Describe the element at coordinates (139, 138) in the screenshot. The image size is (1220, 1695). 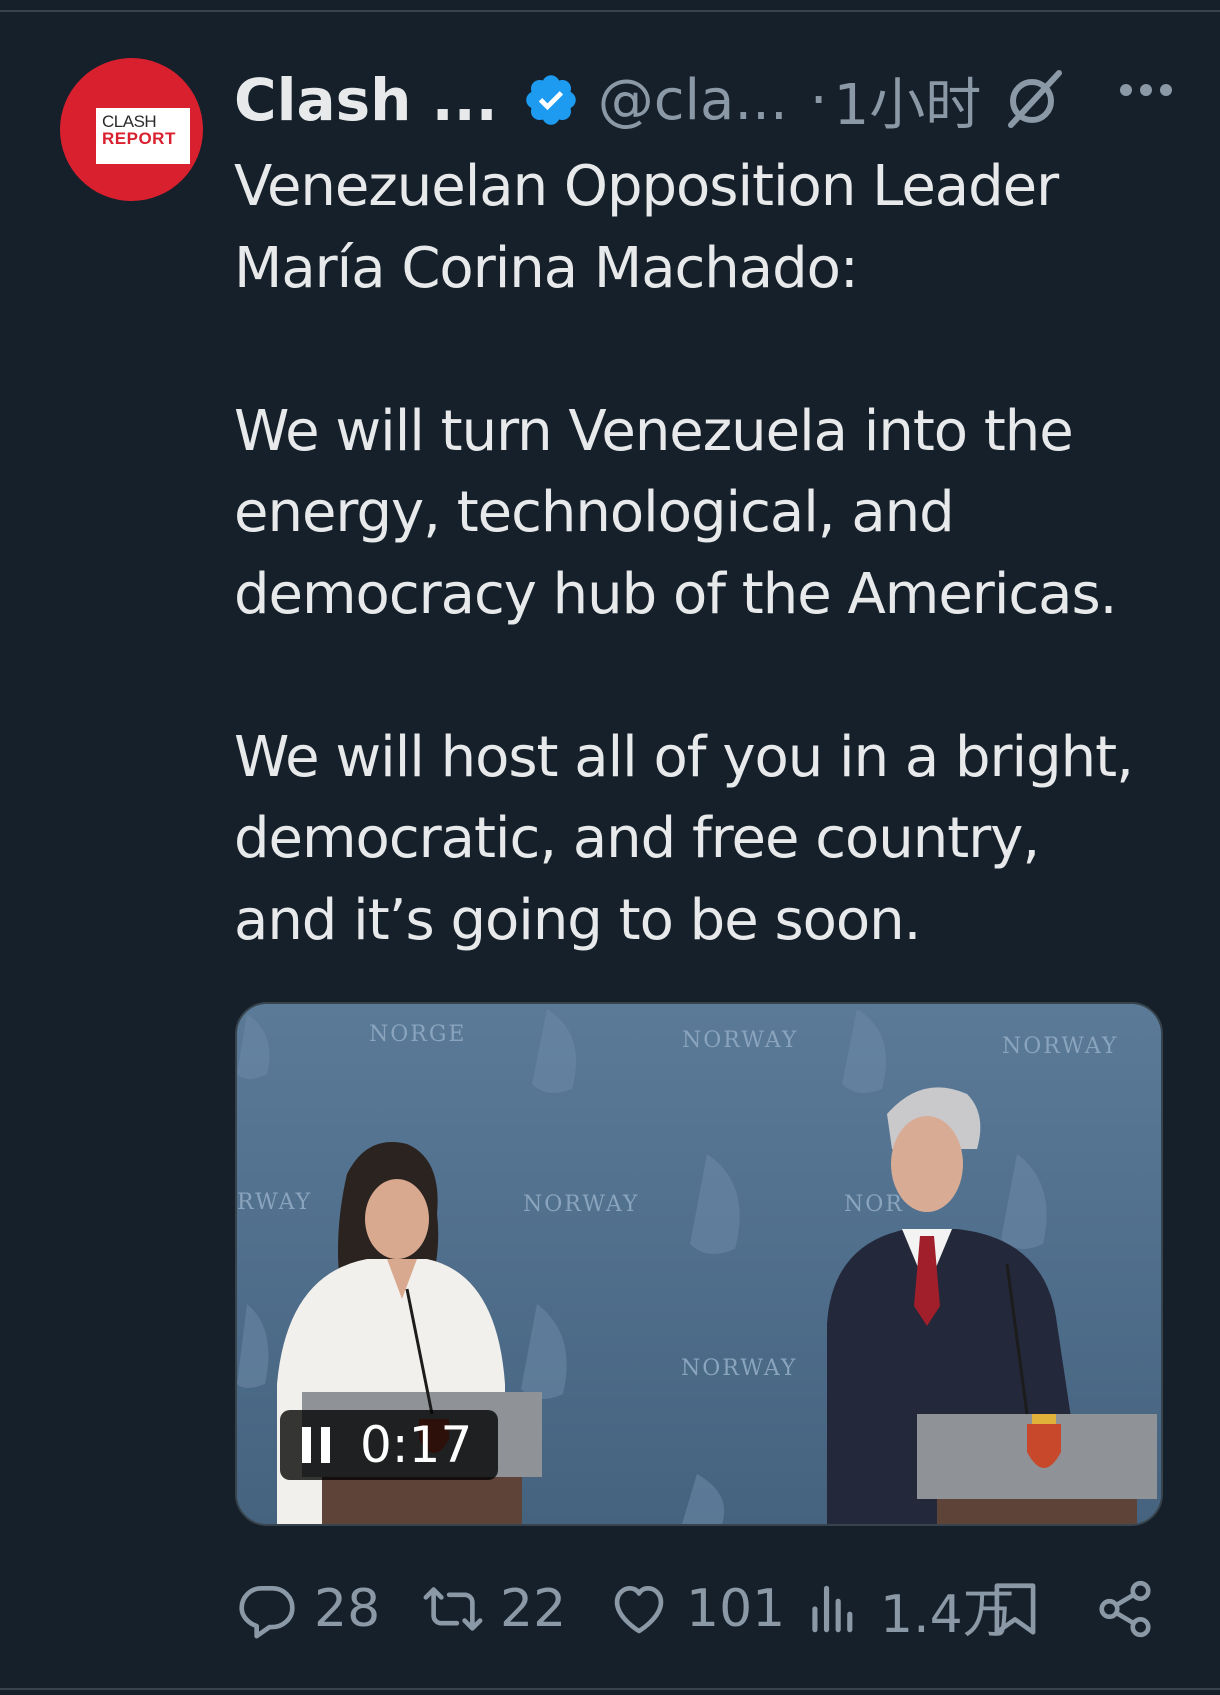
I see `avatar-logo-line2: REPORT` at that location.